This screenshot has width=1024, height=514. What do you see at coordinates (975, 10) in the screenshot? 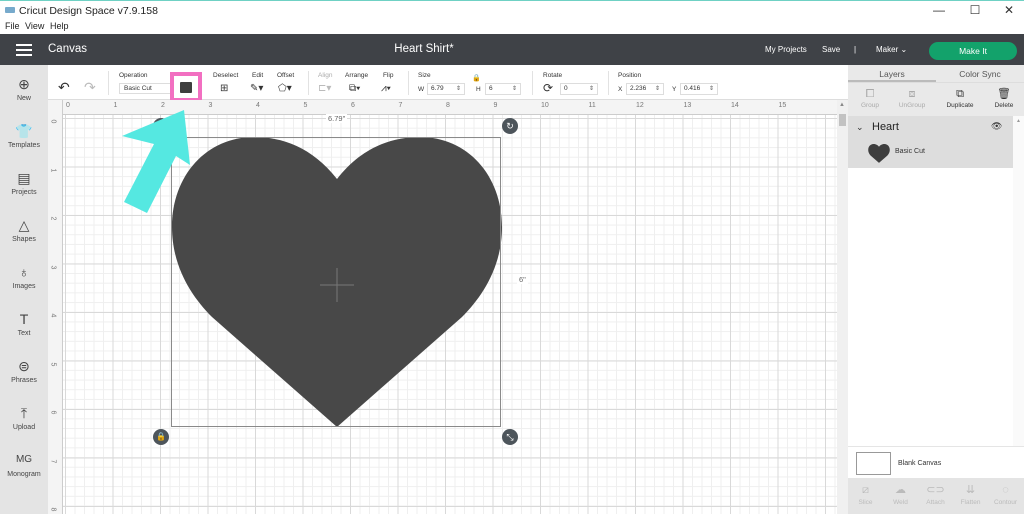
I see `maximize-button: ☐` at bounding box center [975, 10].